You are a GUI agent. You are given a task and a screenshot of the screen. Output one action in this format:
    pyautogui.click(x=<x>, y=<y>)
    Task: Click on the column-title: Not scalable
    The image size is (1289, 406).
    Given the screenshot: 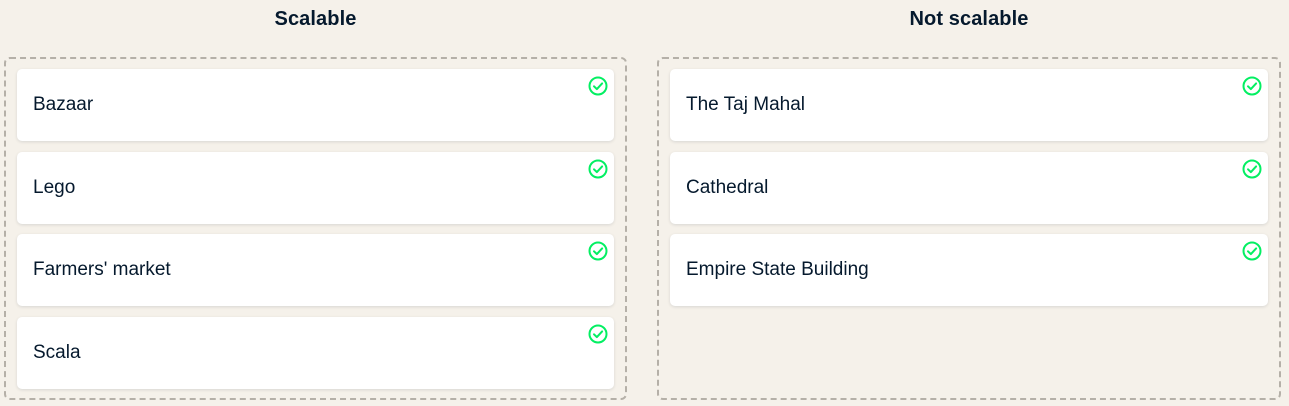 What is the action you would take?
    pyautogui.click(x=969, y=19)
    